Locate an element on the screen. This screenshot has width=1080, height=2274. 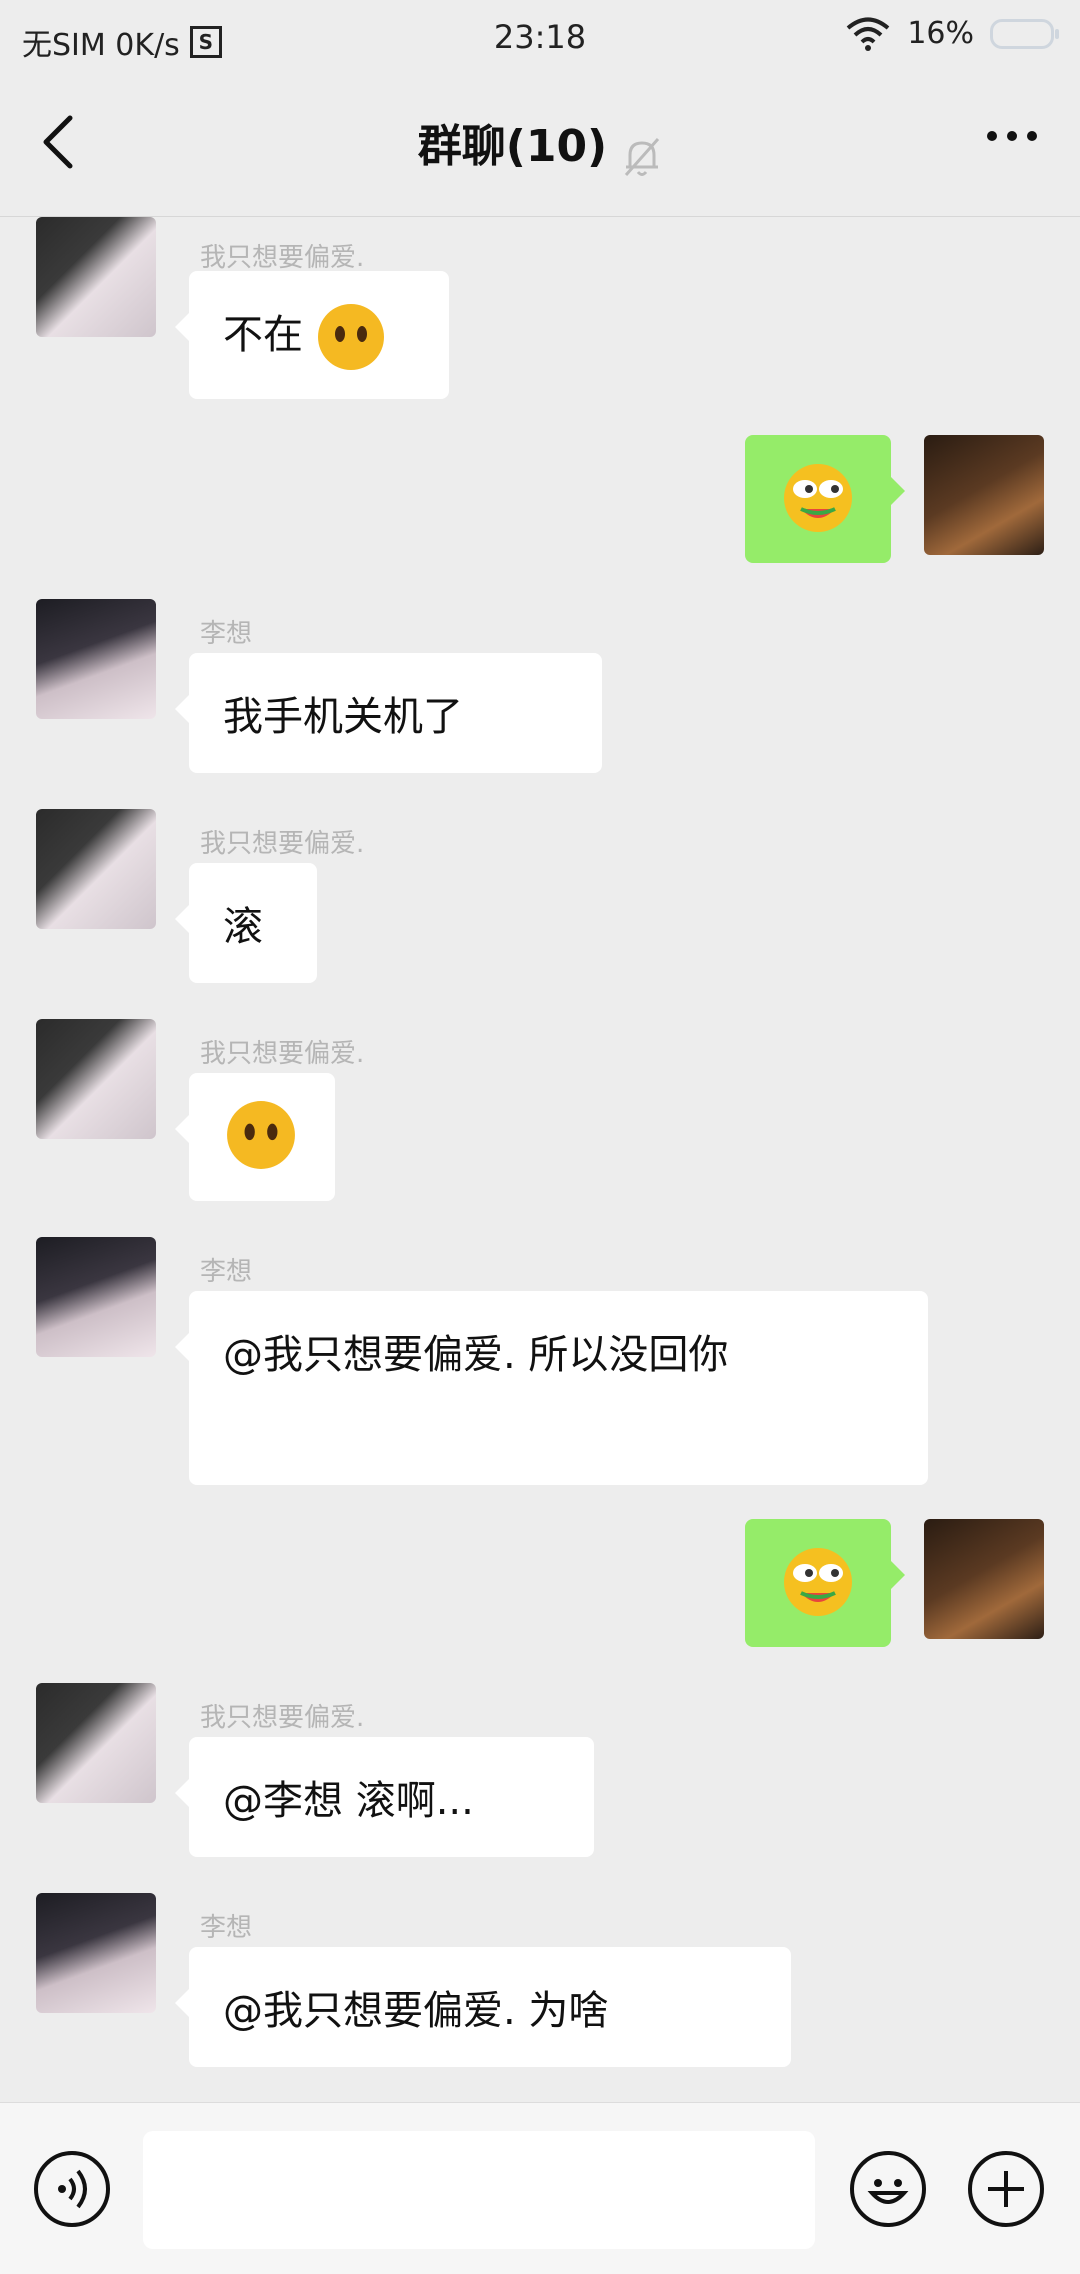
message-text: 我手机关机了 is located at coordinates (343, 717).